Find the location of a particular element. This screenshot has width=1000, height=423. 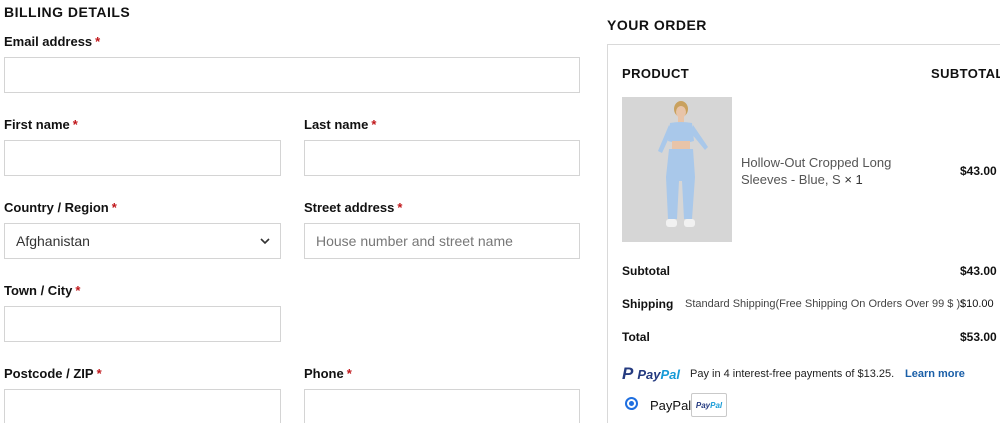

paypal-option-label: PayPal is located at coordinates (670, 405).